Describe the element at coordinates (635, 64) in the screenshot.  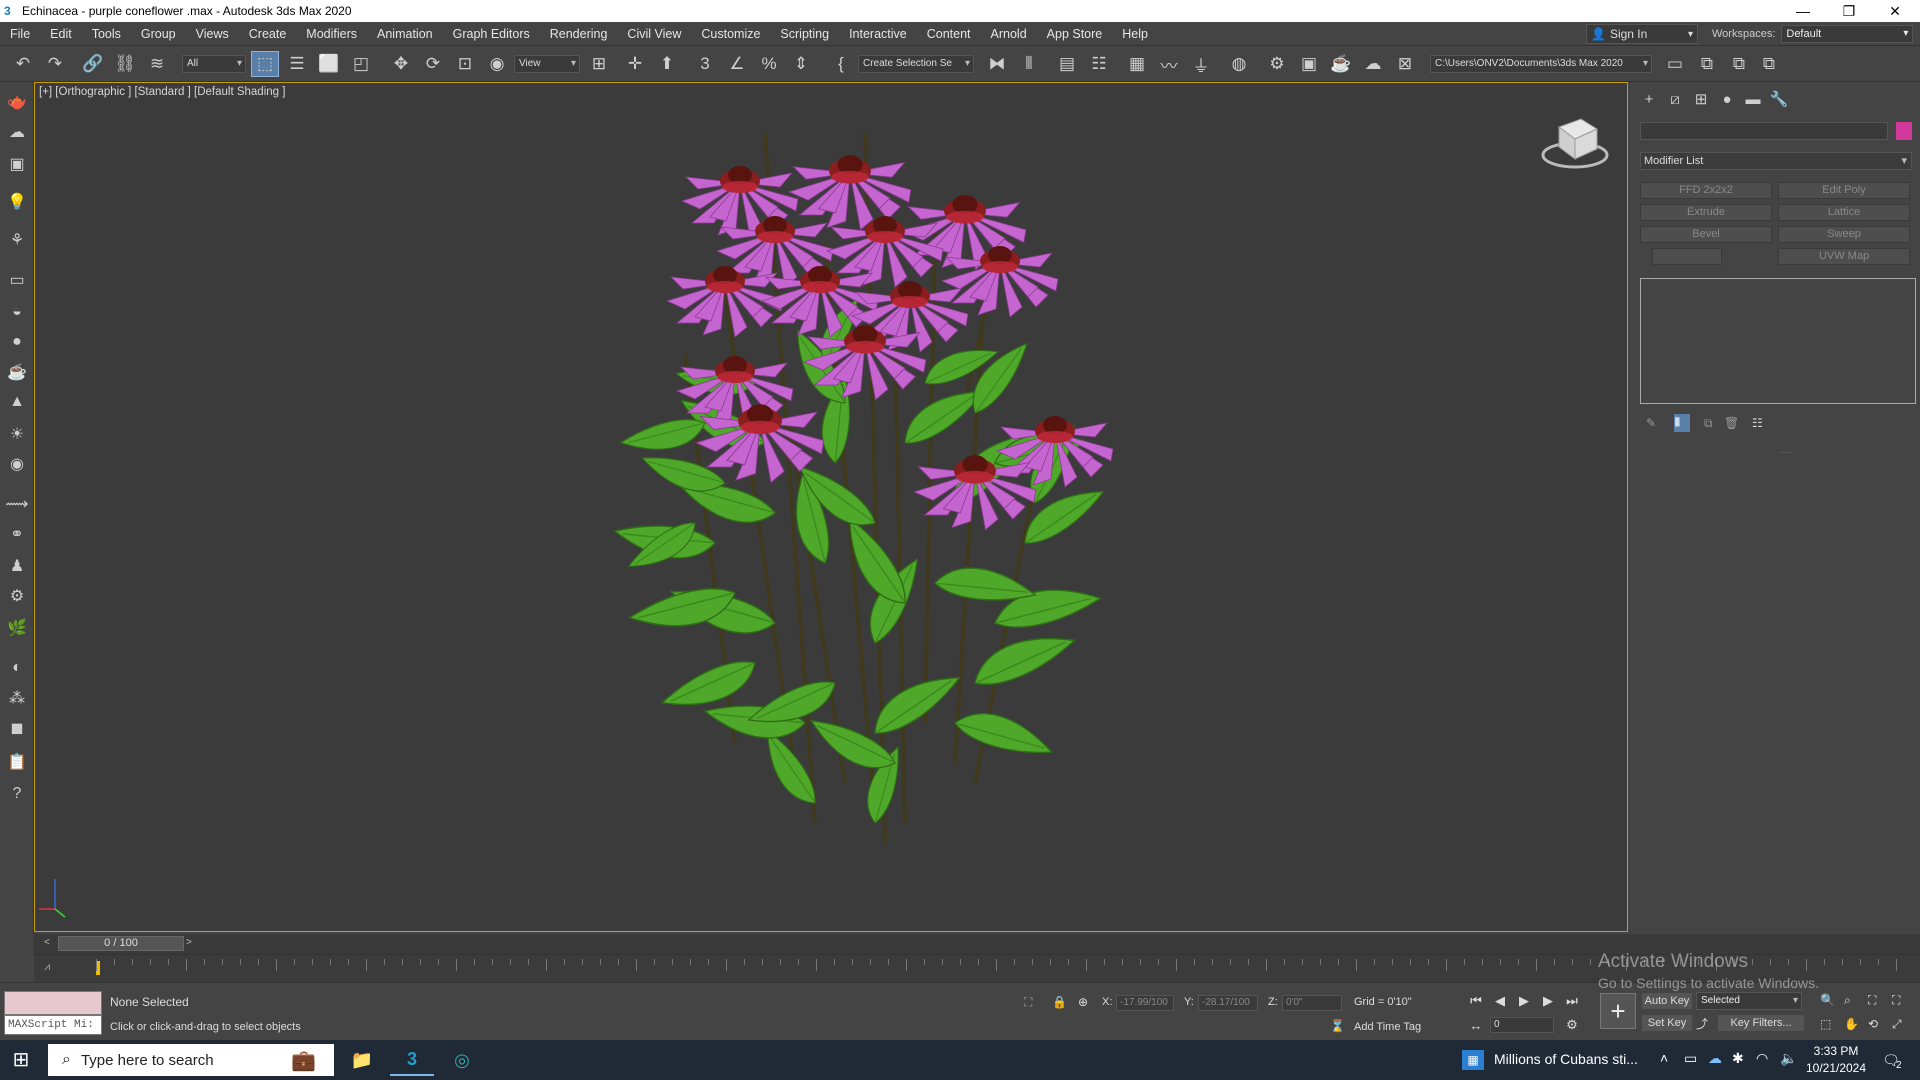
I see `select-manipulate-icon: ✛` at that location.